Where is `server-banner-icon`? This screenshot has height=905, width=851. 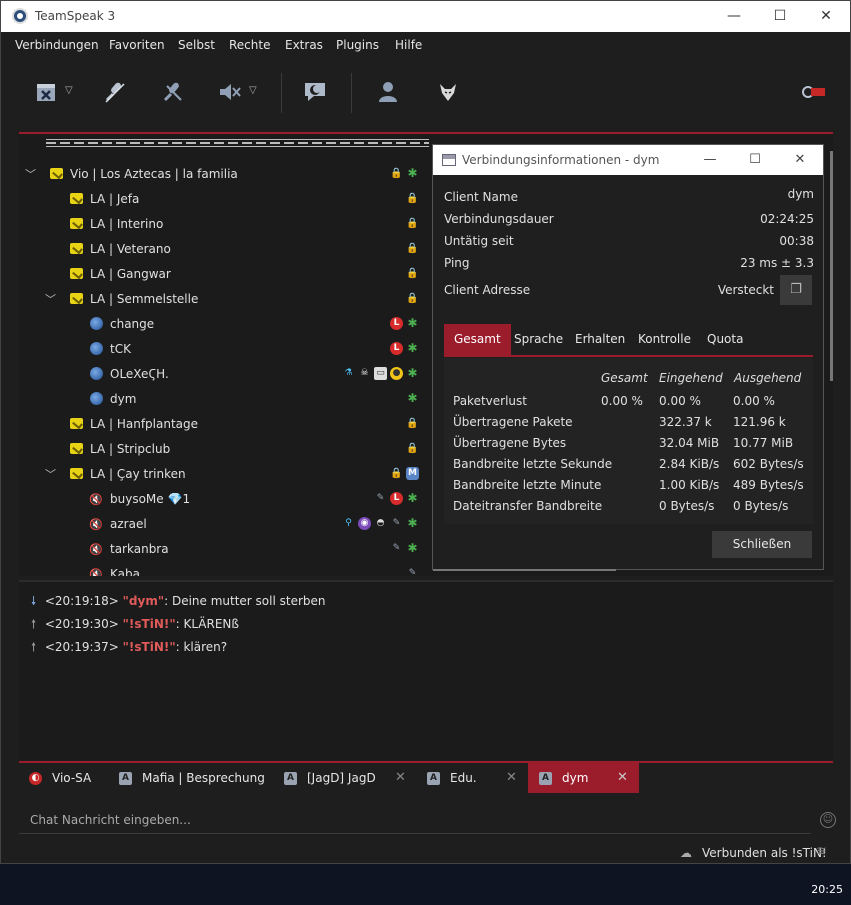 server-banner-icon is located at coordinates (814, 92).